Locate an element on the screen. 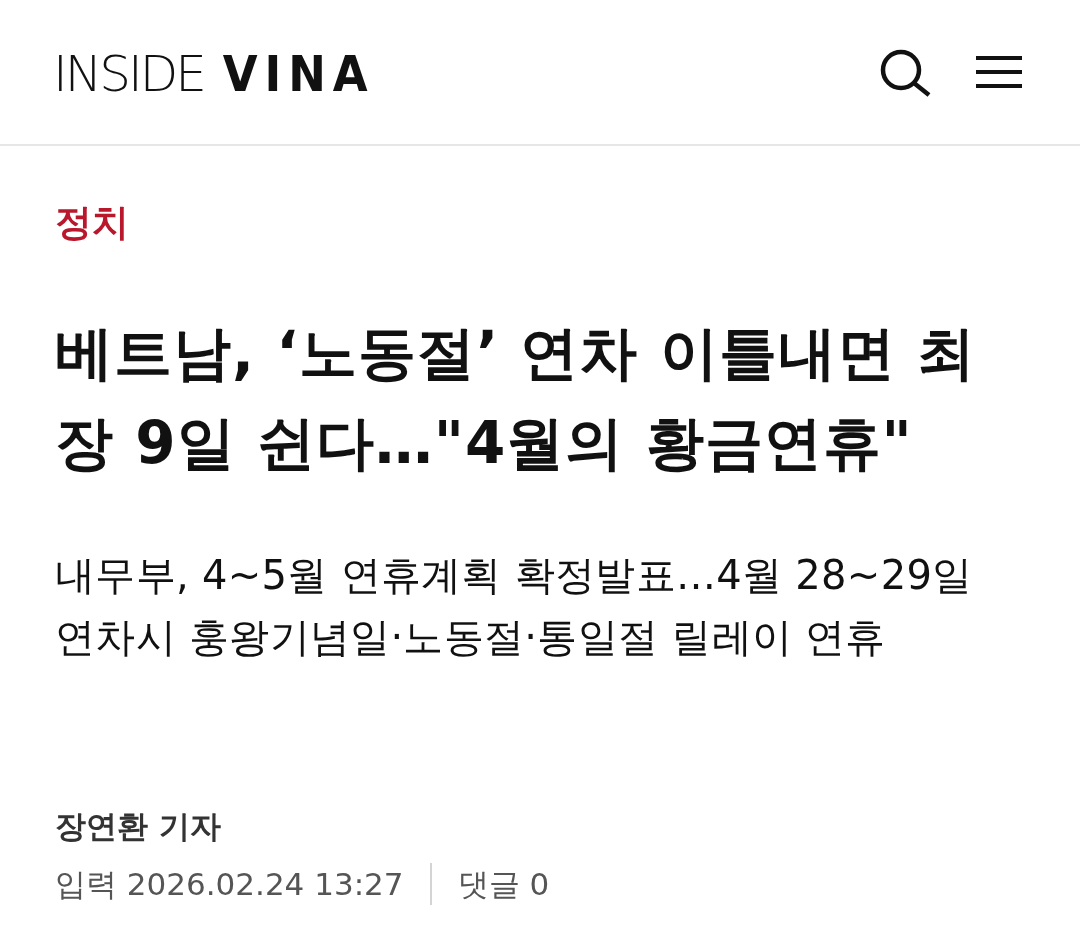  article-title: 베트남, ‘노동절’ 연차 이틀내면 최장 9일 쉰다…"4월의 황금연휴" is located at coordinates (516, 398).